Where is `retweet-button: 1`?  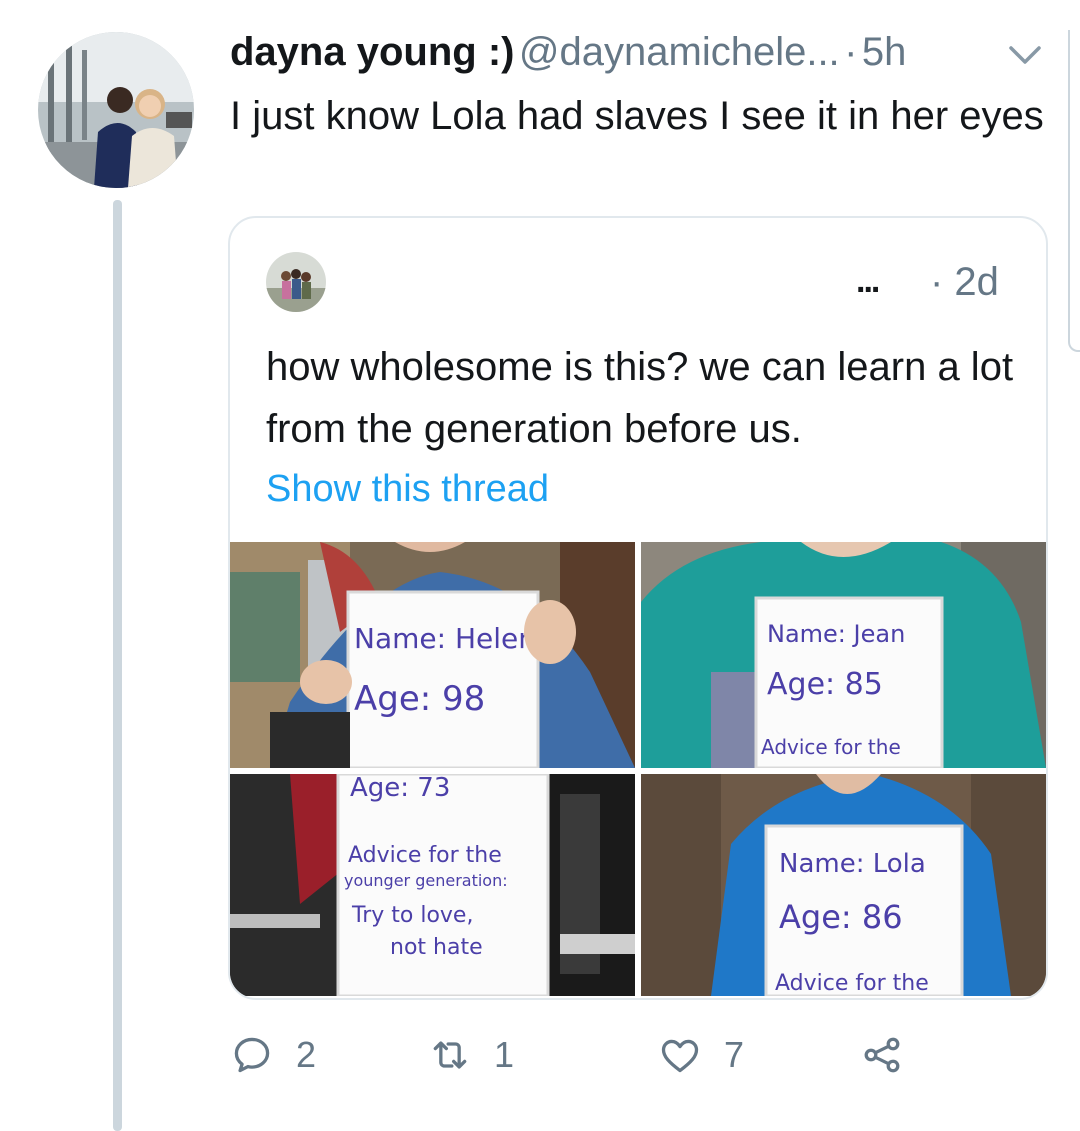
retweet-button: 1 is located at coordinates (471, 1055).